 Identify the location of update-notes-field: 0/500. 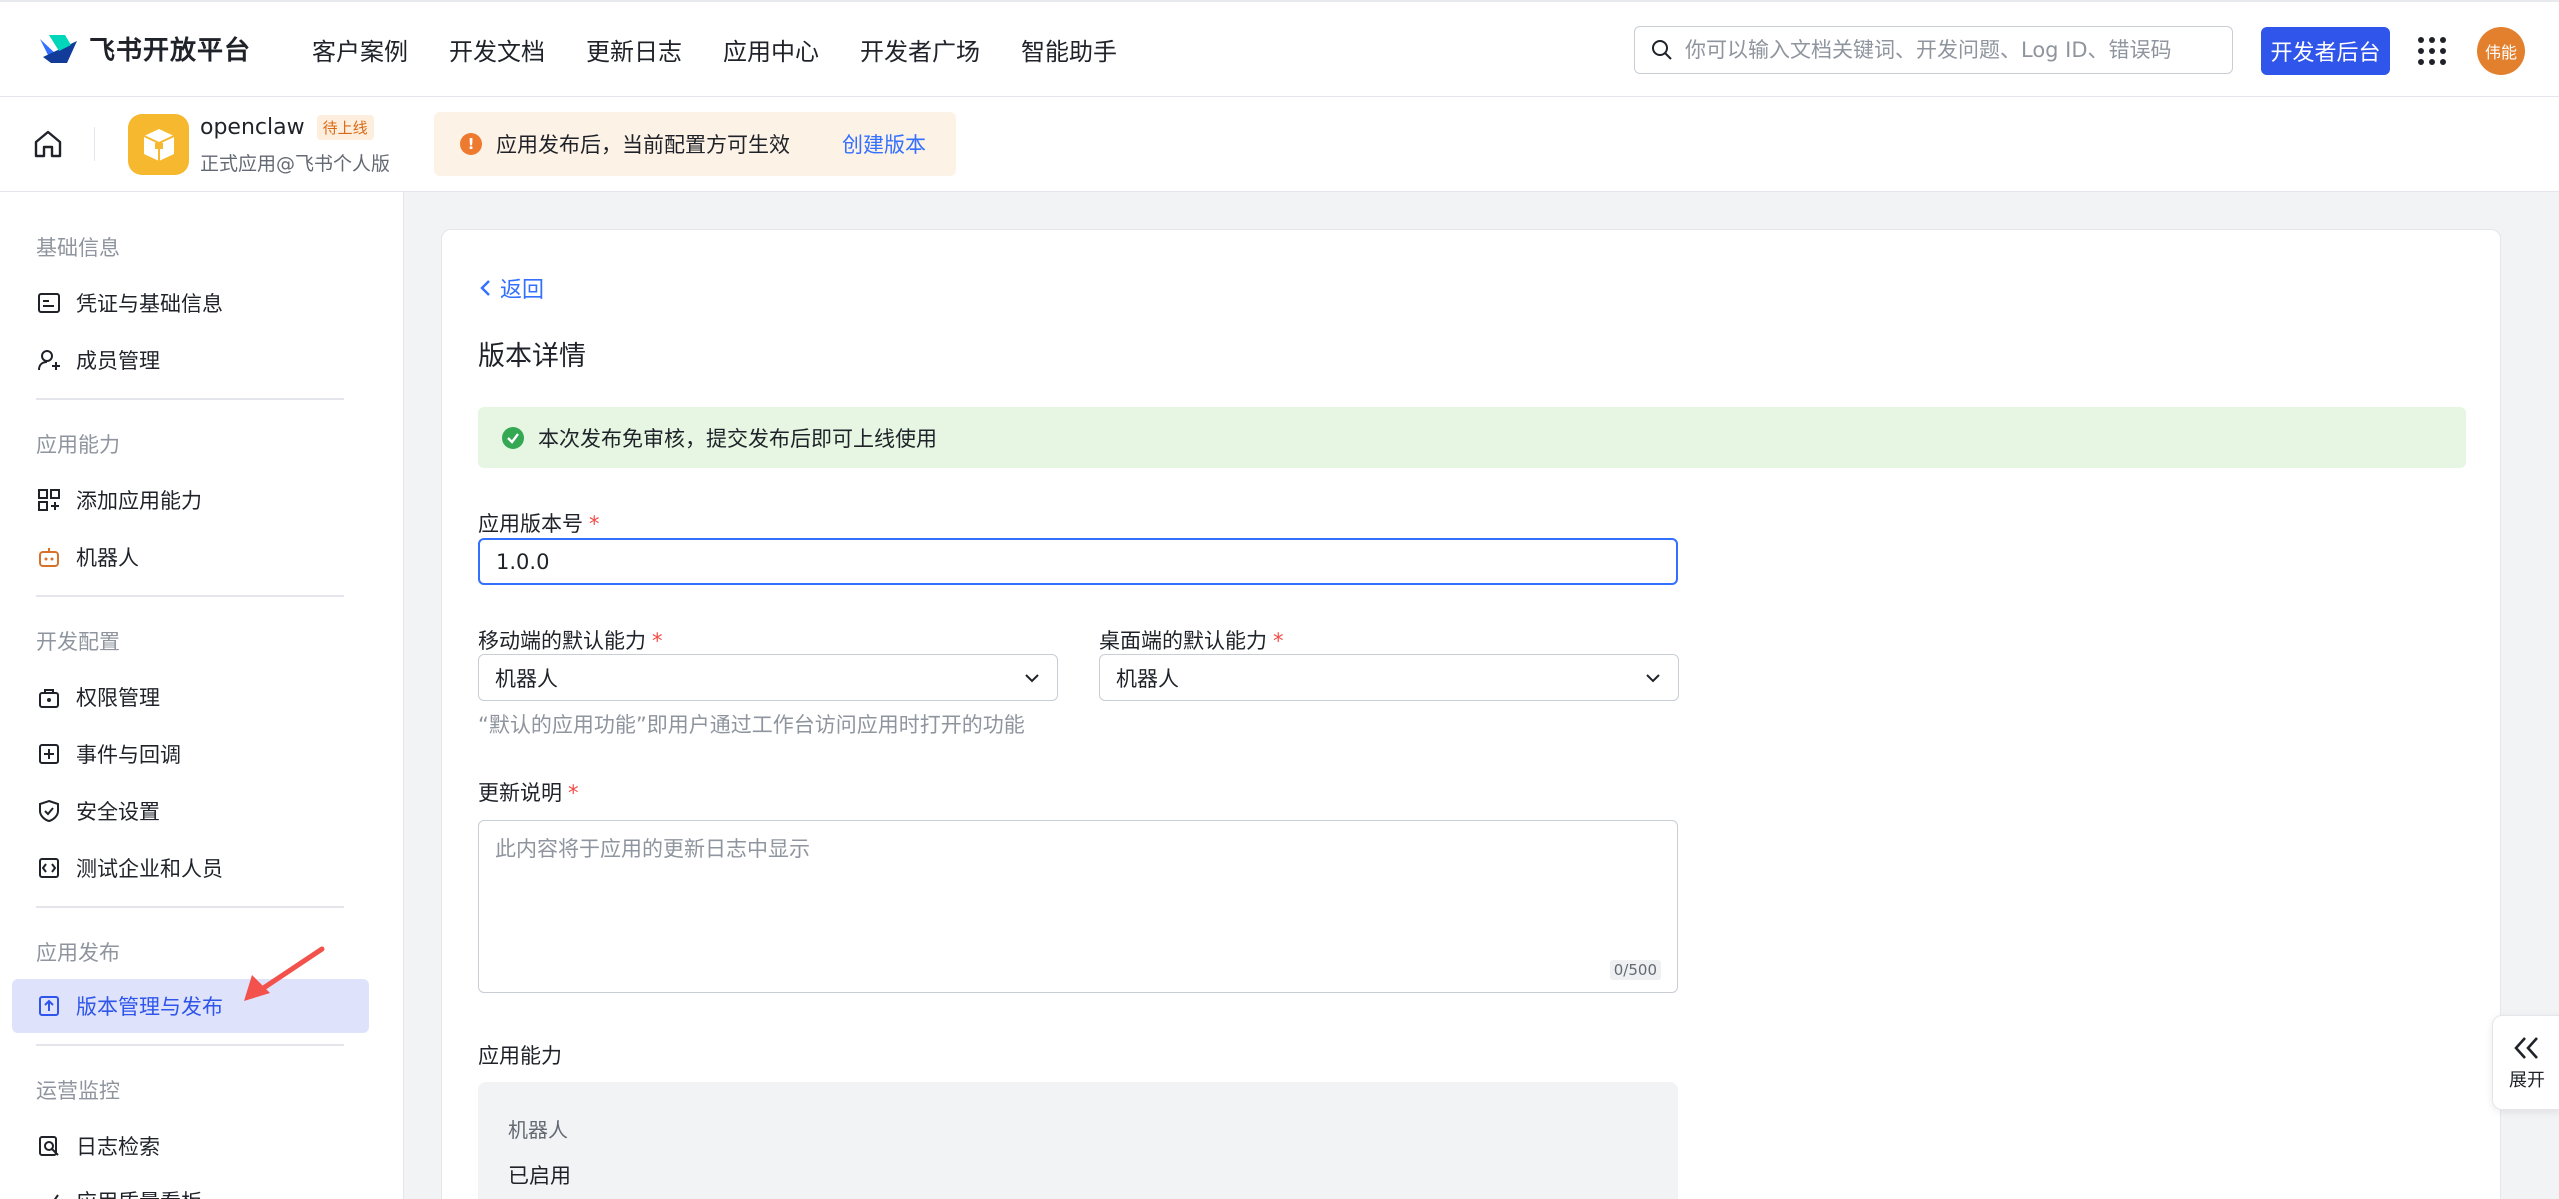
(1078, 906).